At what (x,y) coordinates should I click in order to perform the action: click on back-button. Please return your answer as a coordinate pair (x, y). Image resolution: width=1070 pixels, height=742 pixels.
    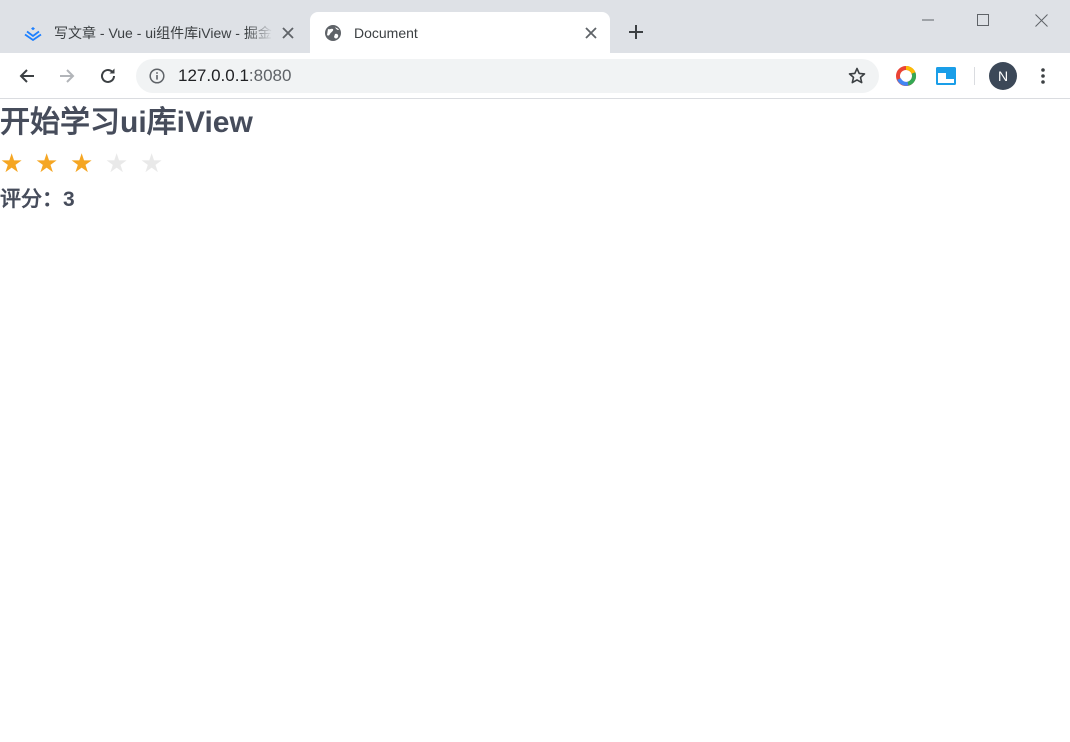
    Looking at the image, I should click on (27, 76).